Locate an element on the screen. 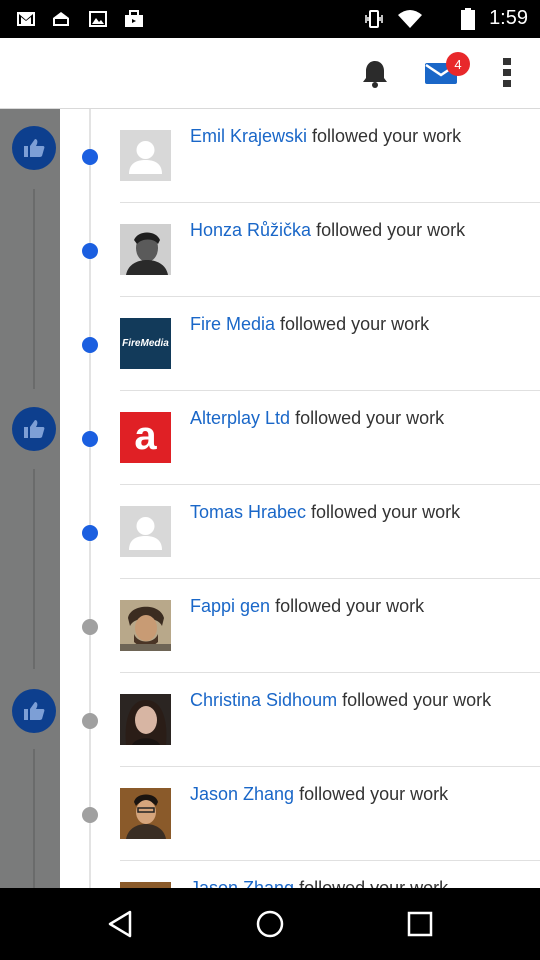 The image size is (540, 960). user-link: Fire Media is located at coordinates (232, 324).